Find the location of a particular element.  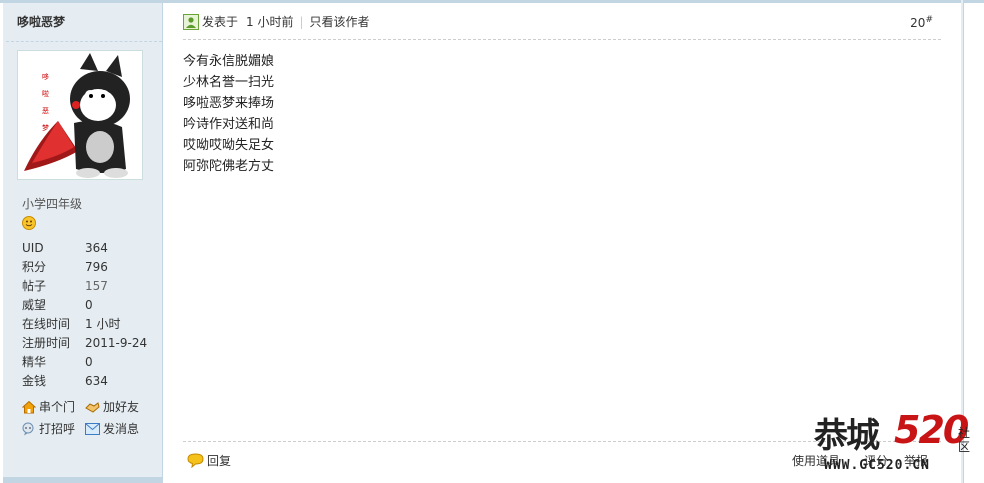

post-line: 少林名誉一扫光 is located at coordinates (229, 82).